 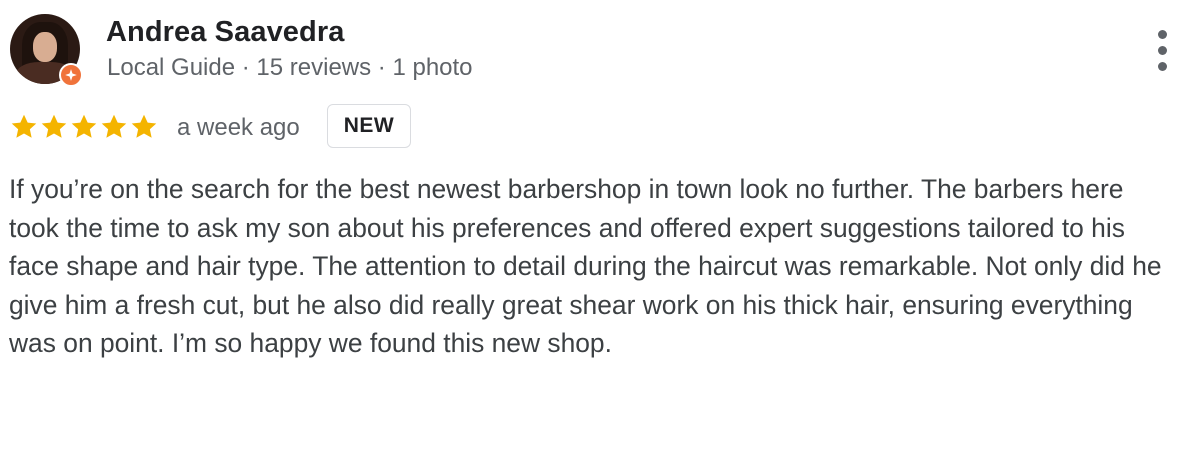 What do you see at coordinates (45, 47) in the screenshot?
I see `avatar-face` at bounding box center [45, 47].